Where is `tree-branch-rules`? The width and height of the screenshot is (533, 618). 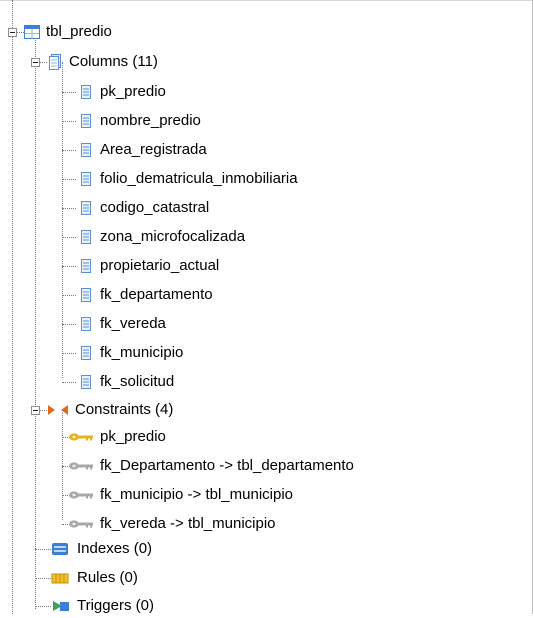
tree-branch-rules is located at coordinates (43, 578).